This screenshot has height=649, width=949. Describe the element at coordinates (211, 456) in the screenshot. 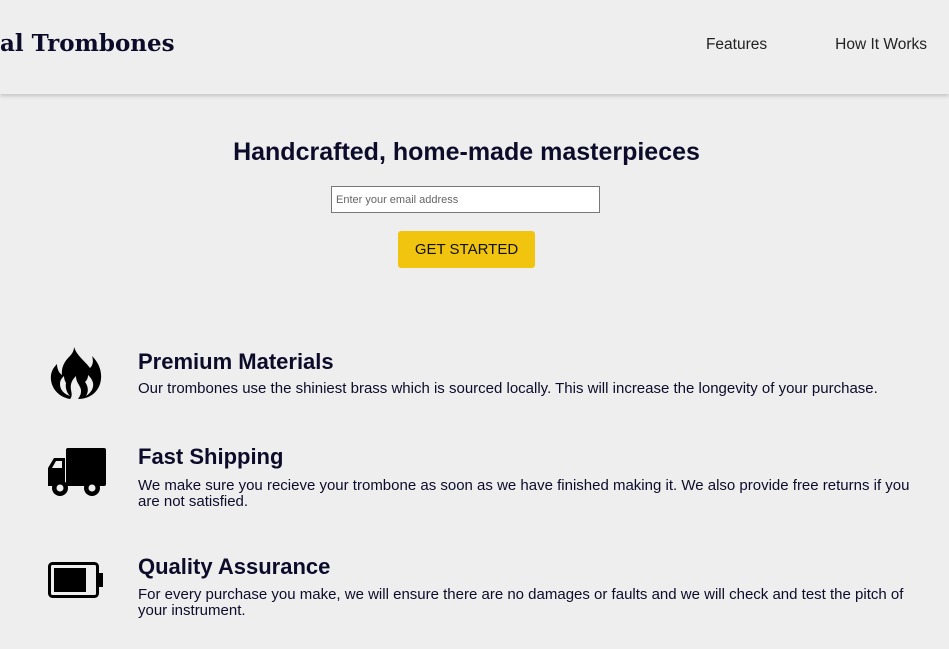

I see `feature-title: Fast Shipping` at that location.